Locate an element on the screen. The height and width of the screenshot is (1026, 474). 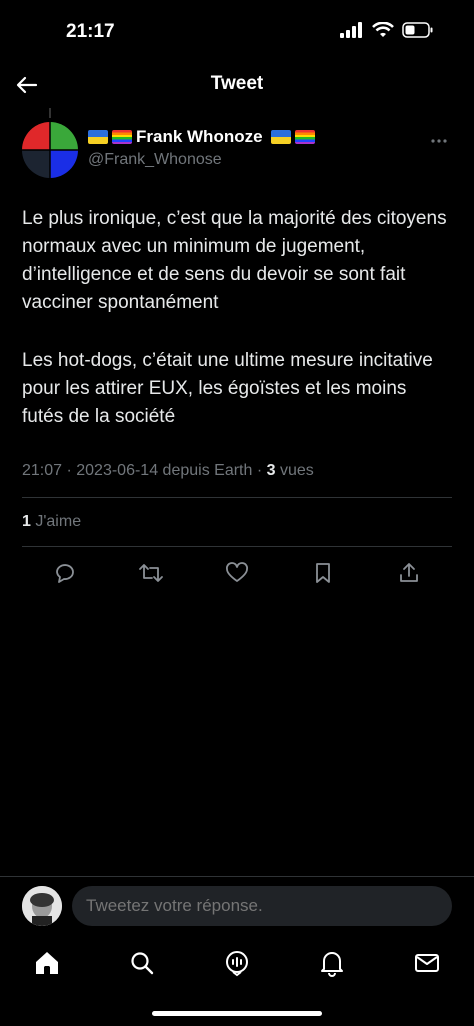
tweet-meta: 21:07 · 2023-06-14 depuis Earth · 3 vues is located at coordinates (168, 471).